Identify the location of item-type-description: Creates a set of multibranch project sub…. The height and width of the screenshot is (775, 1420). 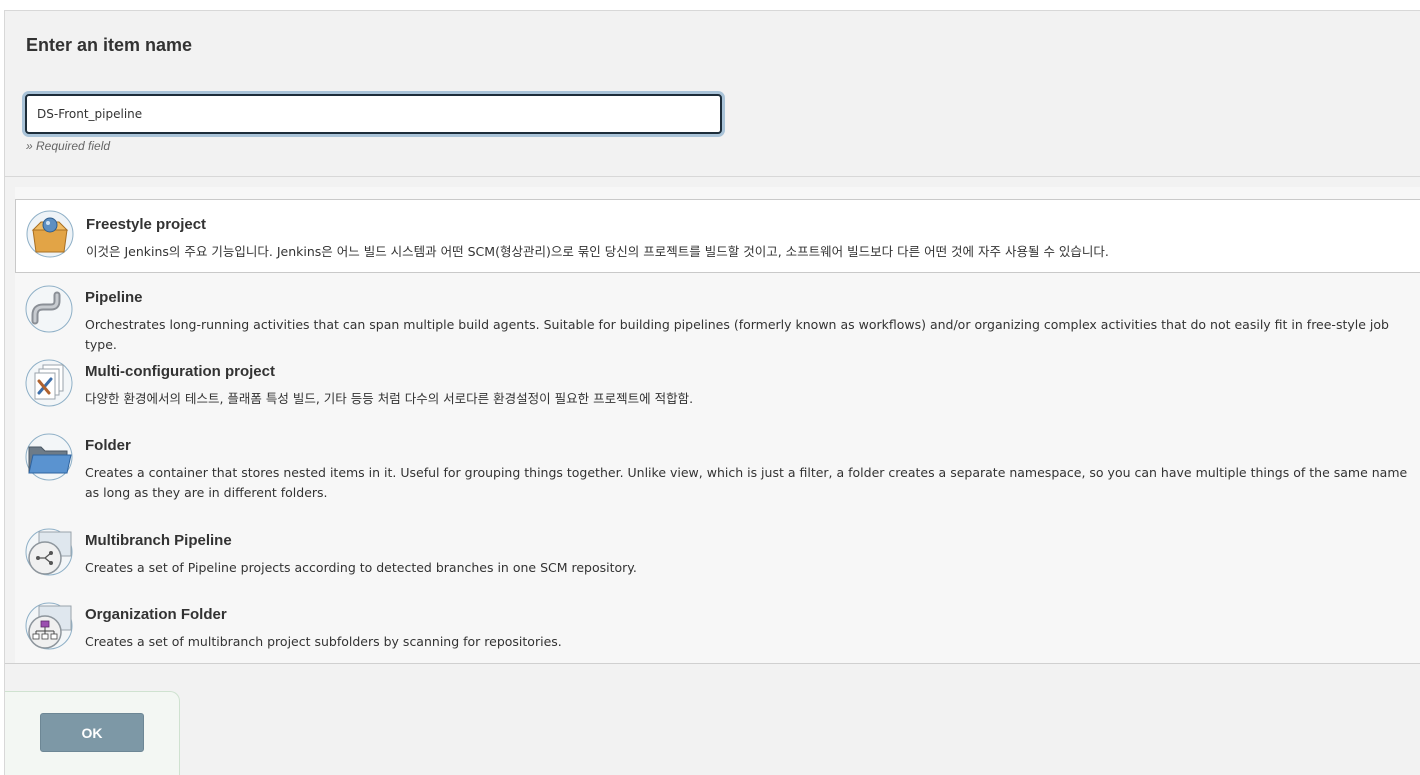
(323, 641).